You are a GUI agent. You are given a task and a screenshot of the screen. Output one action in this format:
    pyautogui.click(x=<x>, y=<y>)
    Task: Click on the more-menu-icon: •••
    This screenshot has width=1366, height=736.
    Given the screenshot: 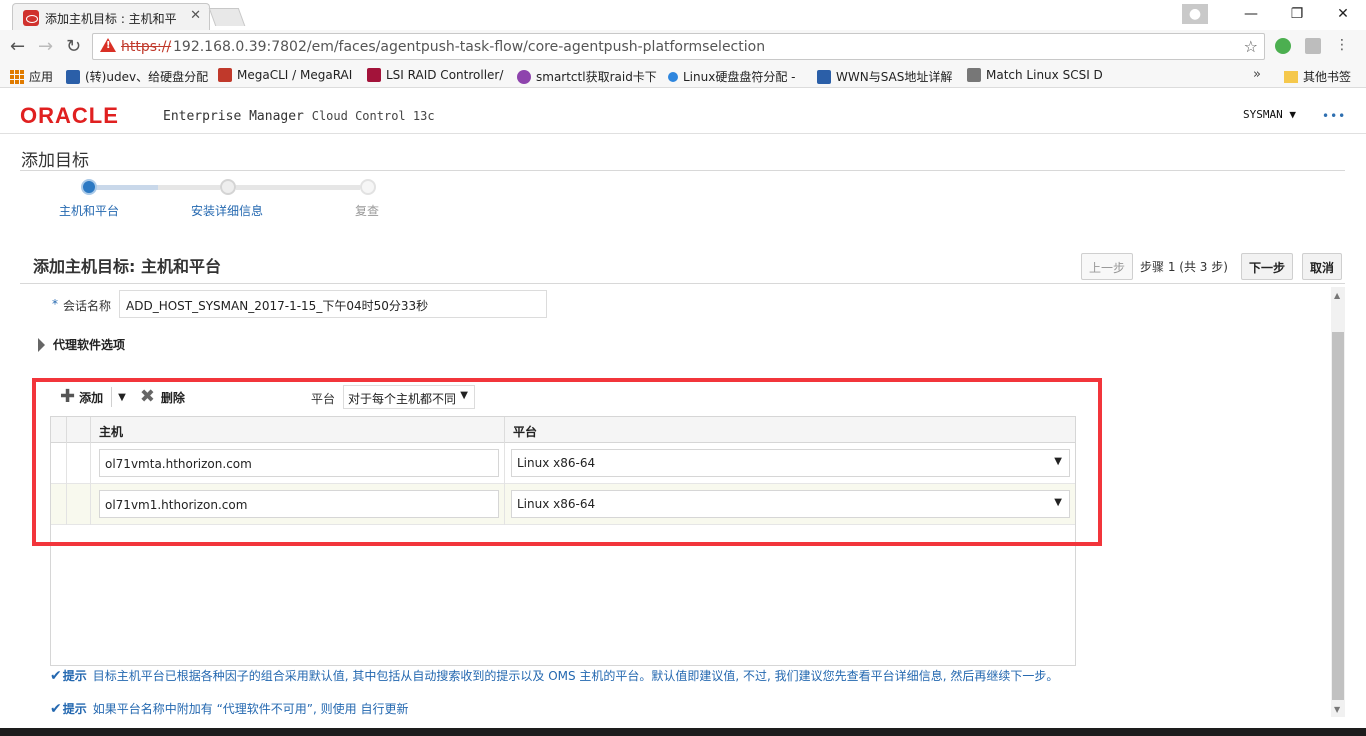 What is the action you would take?
    pyautogui.click(x=1334, y=116)
    